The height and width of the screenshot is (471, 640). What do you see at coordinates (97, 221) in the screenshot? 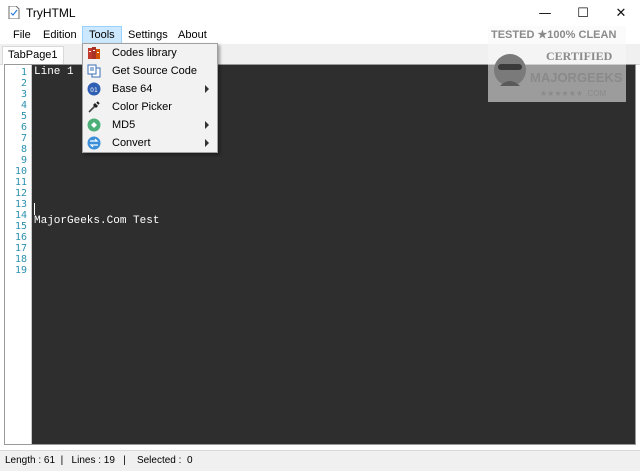
I see `code-line-14: MajorGeeks.Com Test` at bounding box center [97, 221].